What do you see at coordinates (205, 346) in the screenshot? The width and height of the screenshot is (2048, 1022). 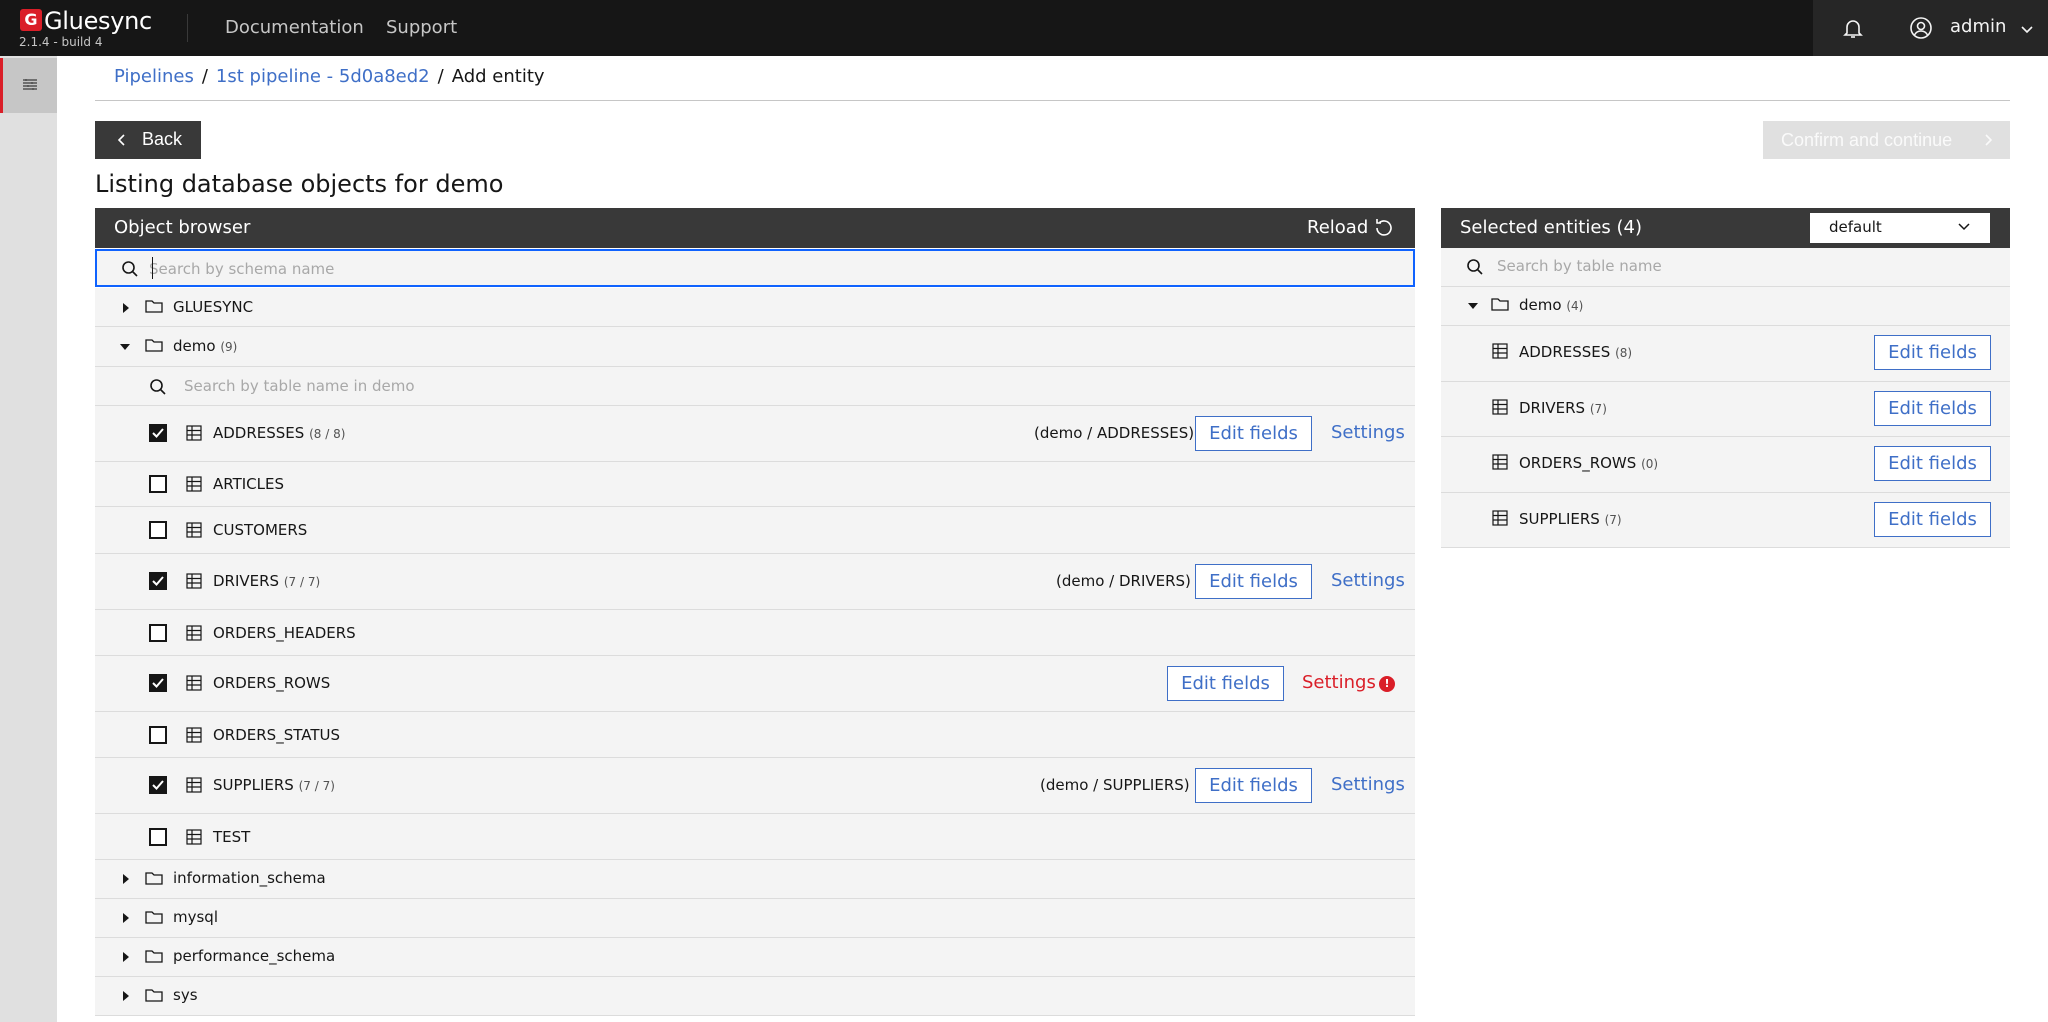 I see `schema-name: demo (9)` at bounding box center [205, 346].